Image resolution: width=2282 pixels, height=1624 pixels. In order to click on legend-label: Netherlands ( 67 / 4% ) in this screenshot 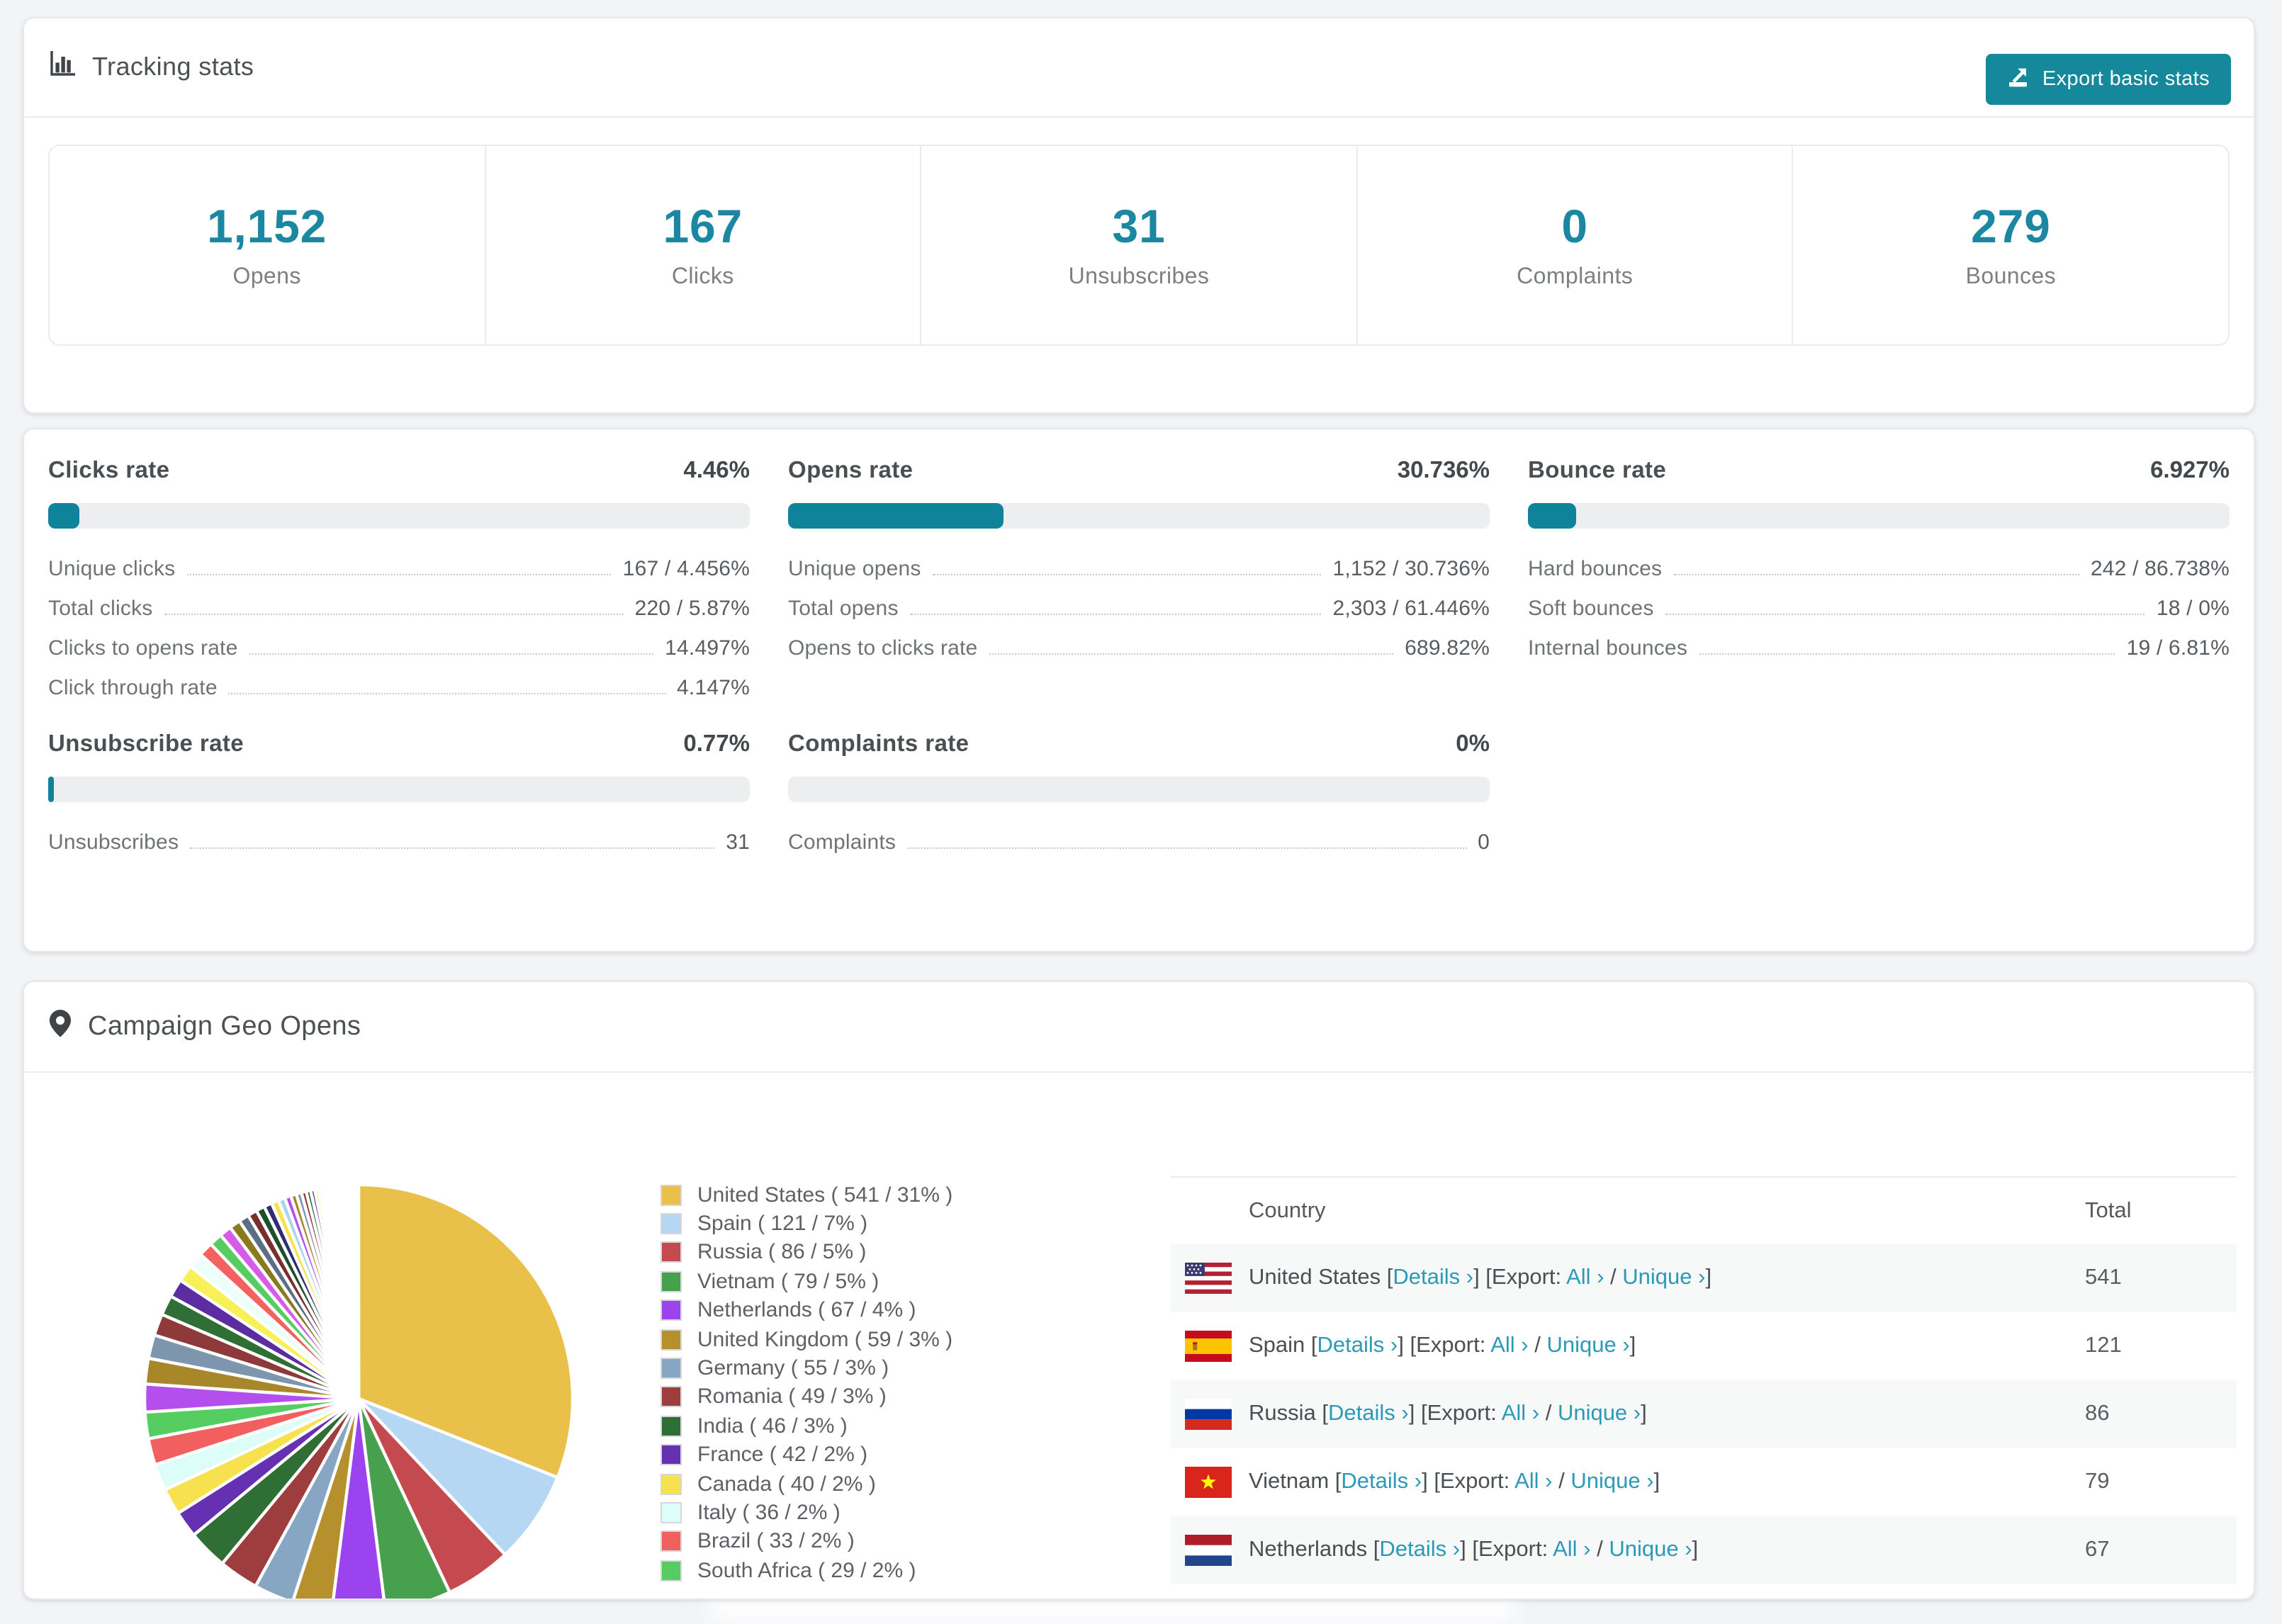, I will do `click(806, 1310)`.